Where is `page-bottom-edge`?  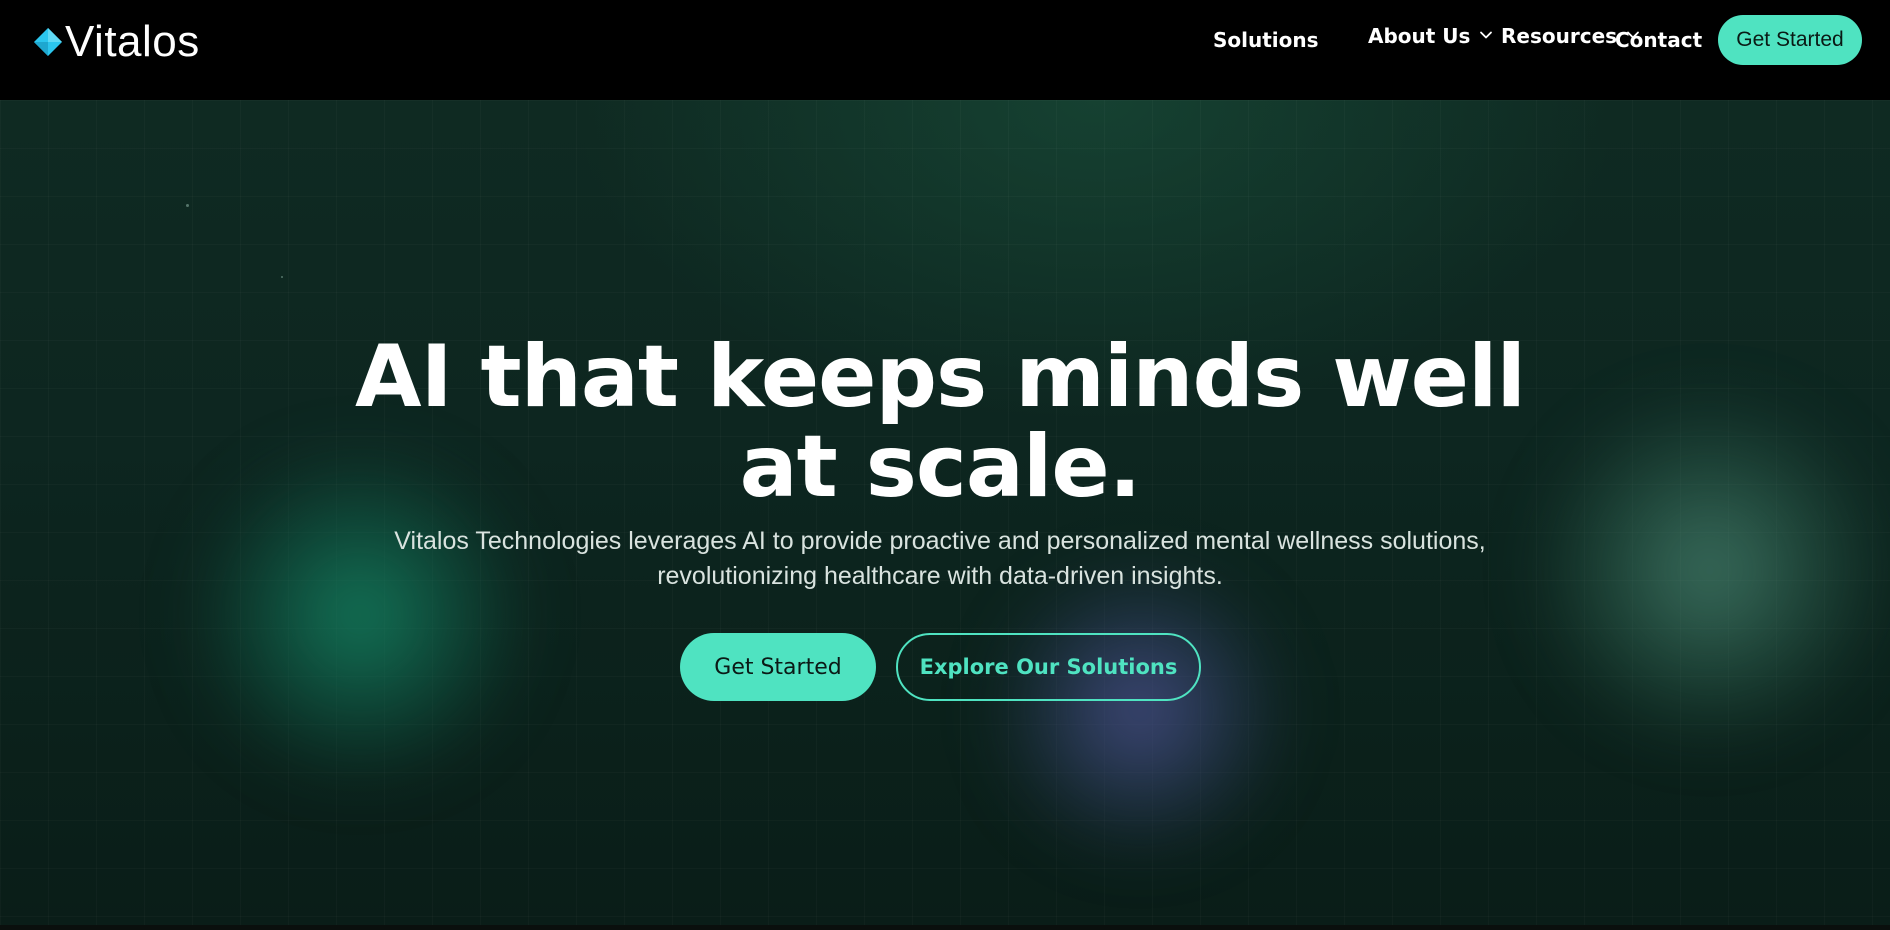 page-bottom-edge is located at coordinates (945, 927).